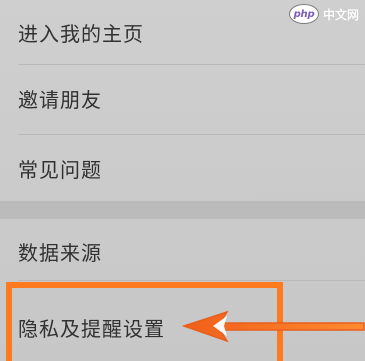 The image size is (365, 361). I want to click on watermark: php 中文网, so click(318, 14).